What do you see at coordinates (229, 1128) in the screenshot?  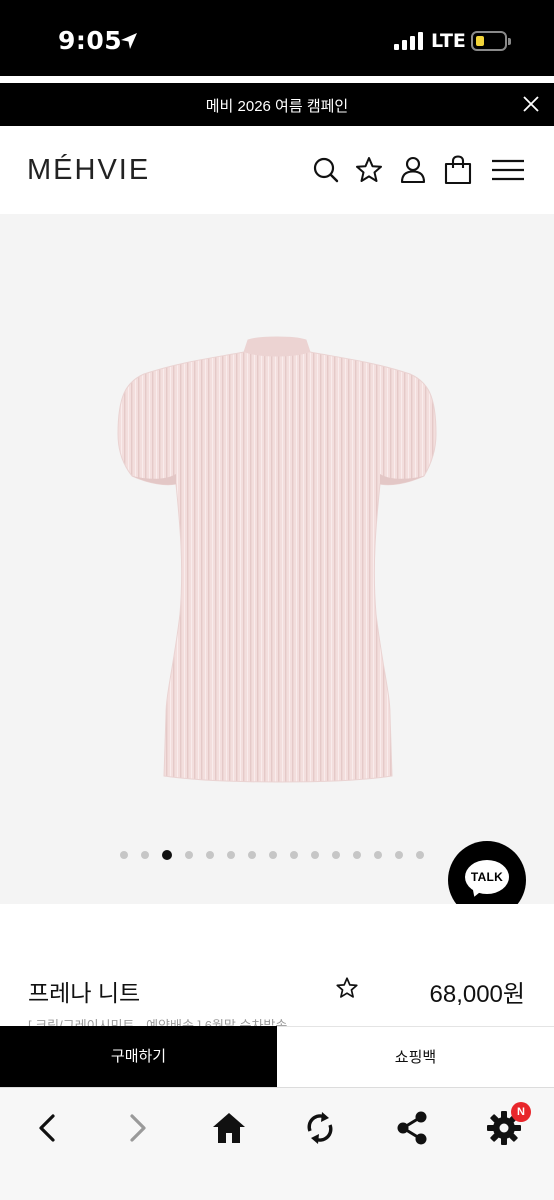 I see `home-icon` at bounding box center [229, 1128].